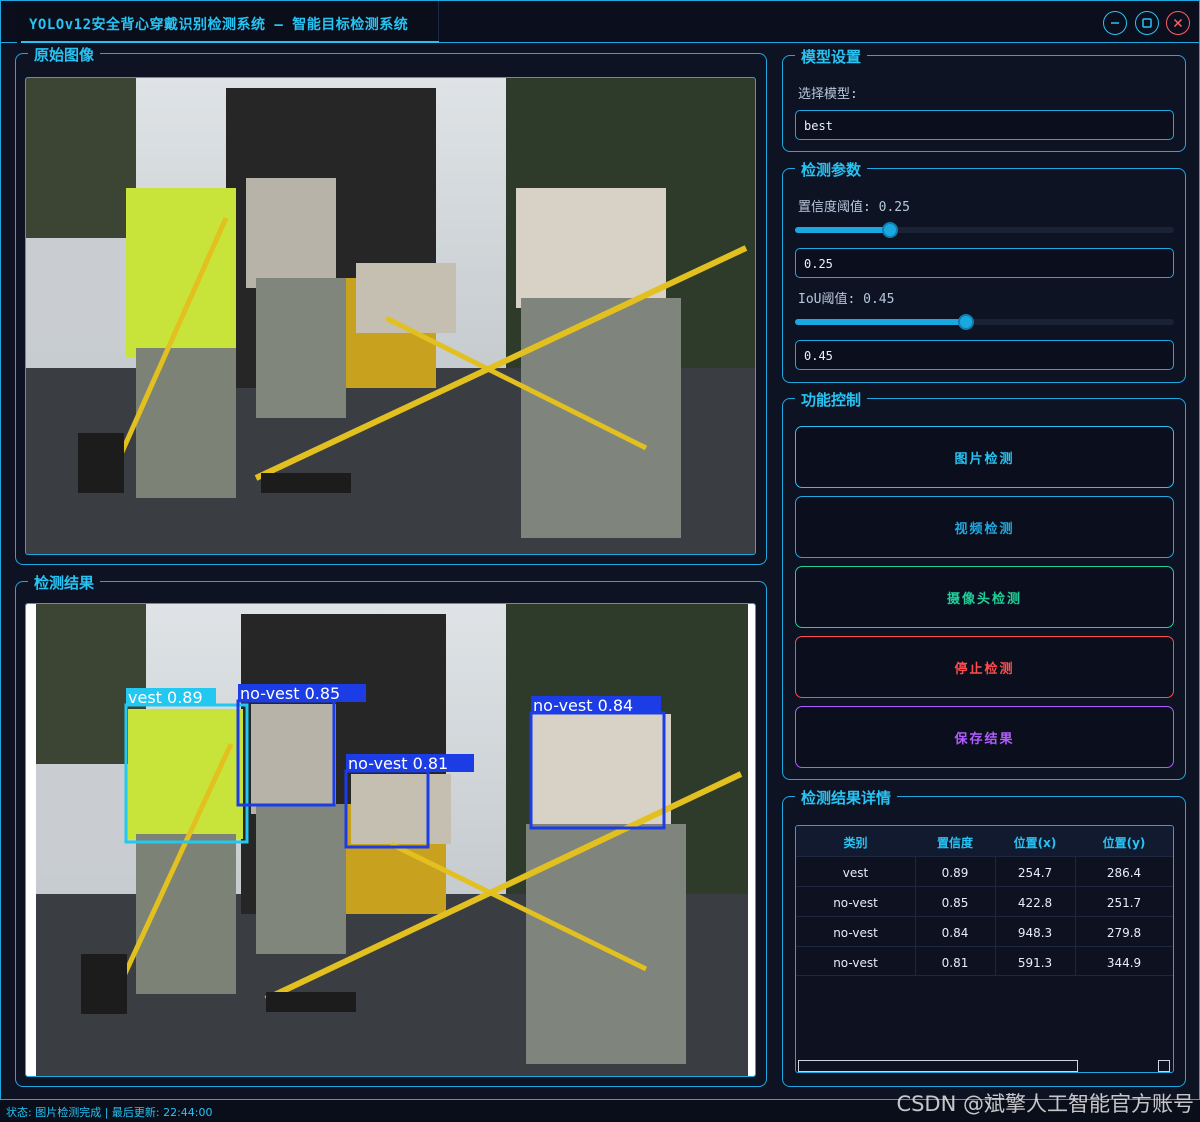 This screenshot has width=1200, height=1122. What do you see at coordinates (854, 207) in the screenshot?
I see `confidence-label: 置信度阈值: 0.25` at bounding box center [854, 207].